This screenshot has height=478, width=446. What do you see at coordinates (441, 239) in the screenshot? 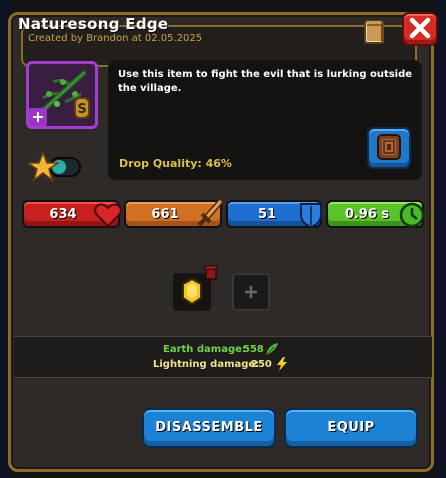
I see `background-right` at bounding box center [441, 239].